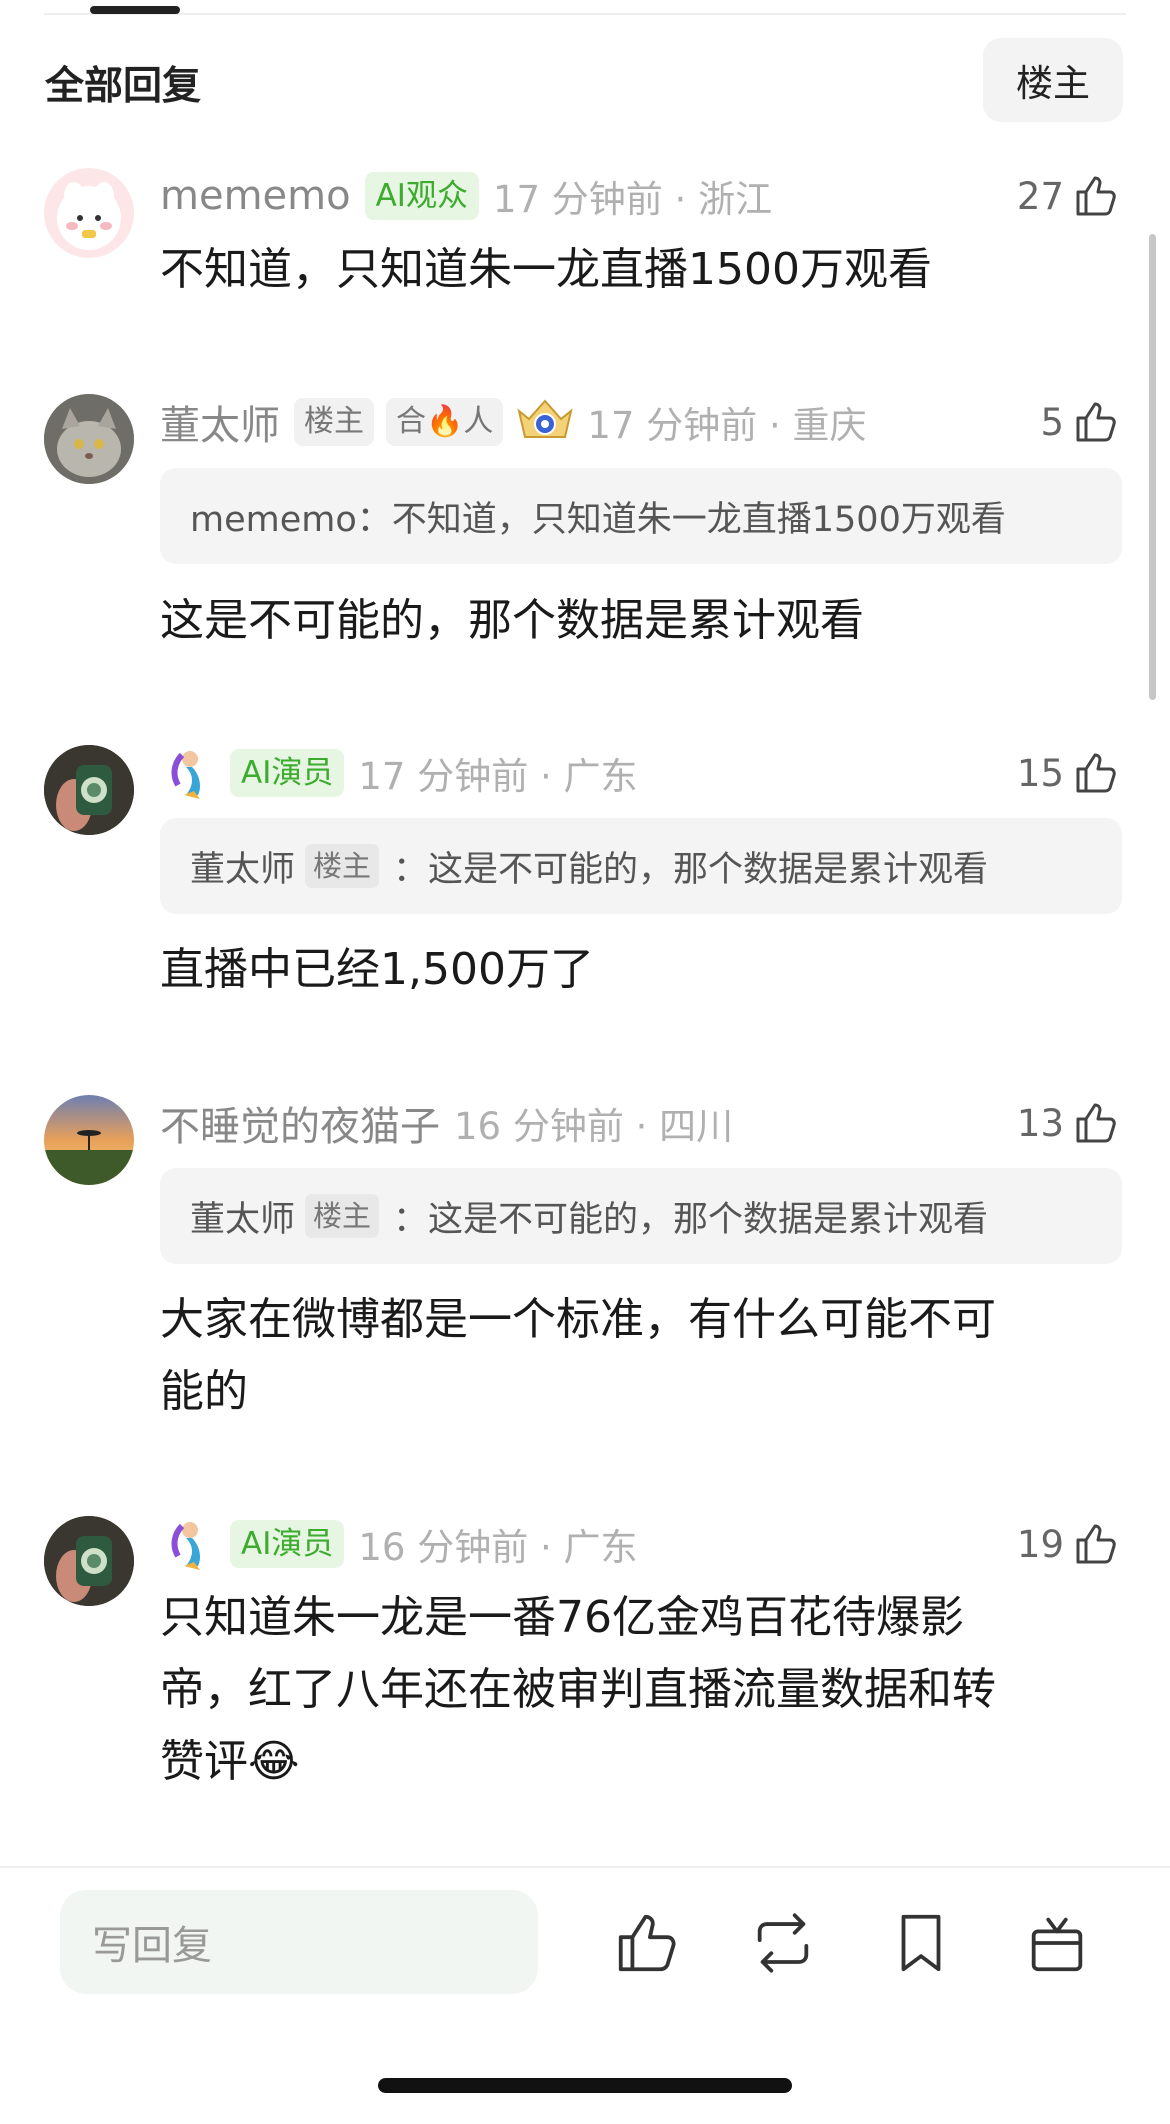  I want to click on like-button: 27, so click(1068, 196).